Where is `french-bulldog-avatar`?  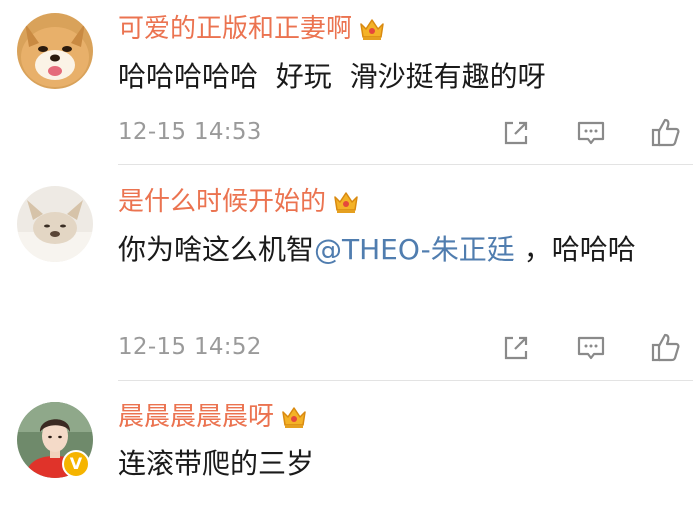
french-bulldog-avatar is located at coordinates (55, 224).